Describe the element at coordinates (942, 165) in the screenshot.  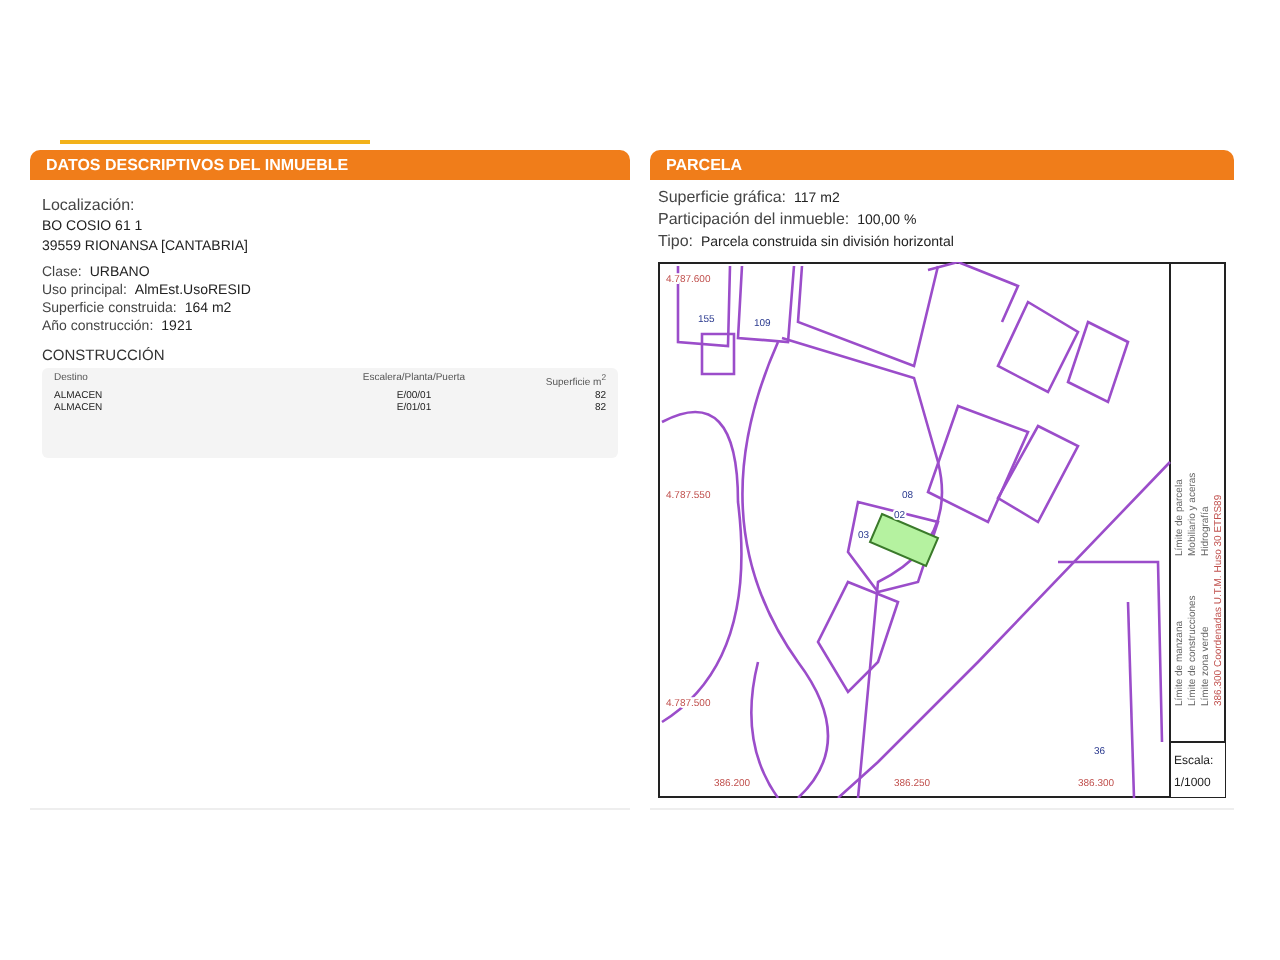
I see `panel-header: PARCELA` at that location.